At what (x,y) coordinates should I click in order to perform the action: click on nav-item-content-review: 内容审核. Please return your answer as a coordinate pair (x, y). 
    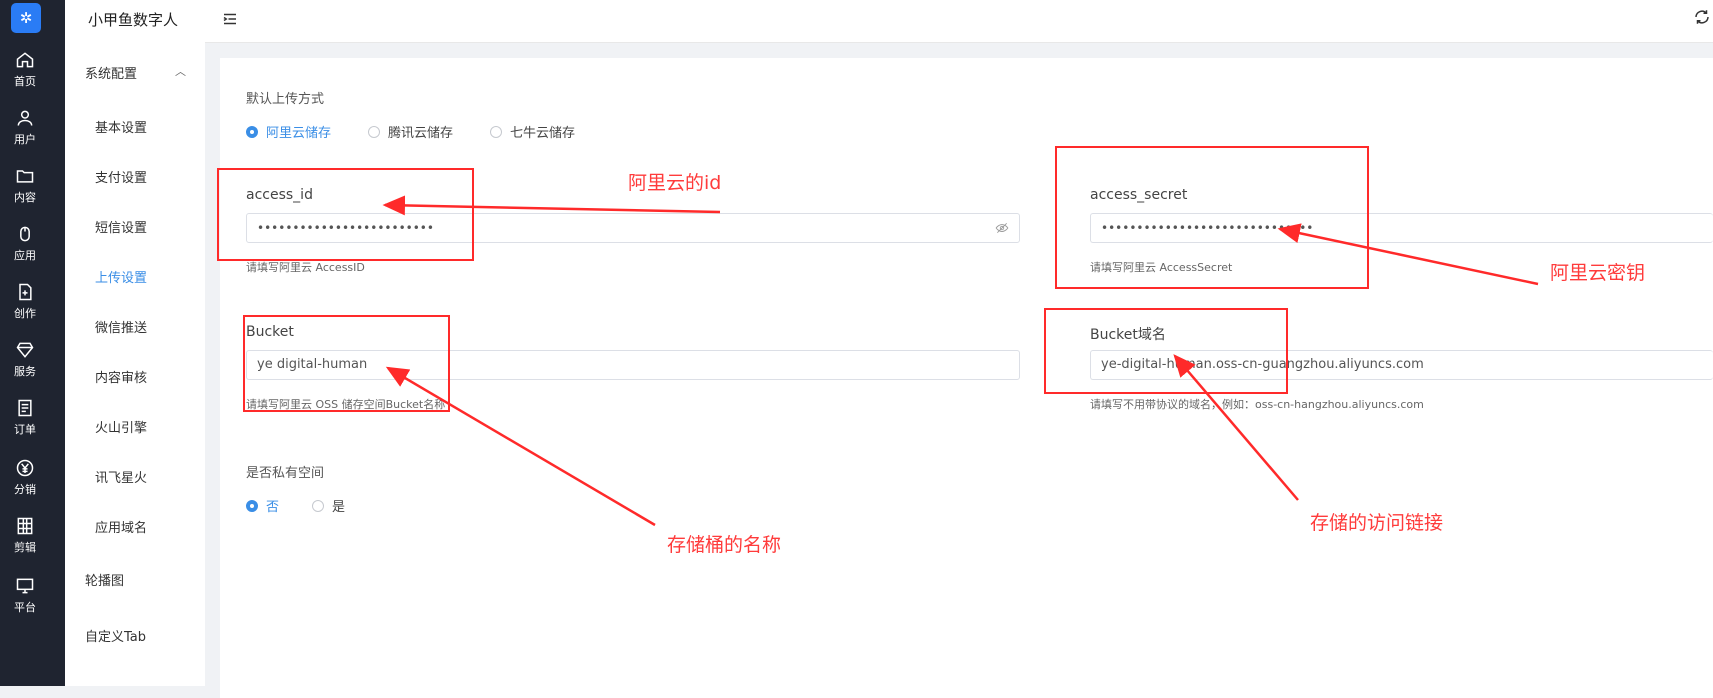
    Looking at the image, I should click on (121, 376).